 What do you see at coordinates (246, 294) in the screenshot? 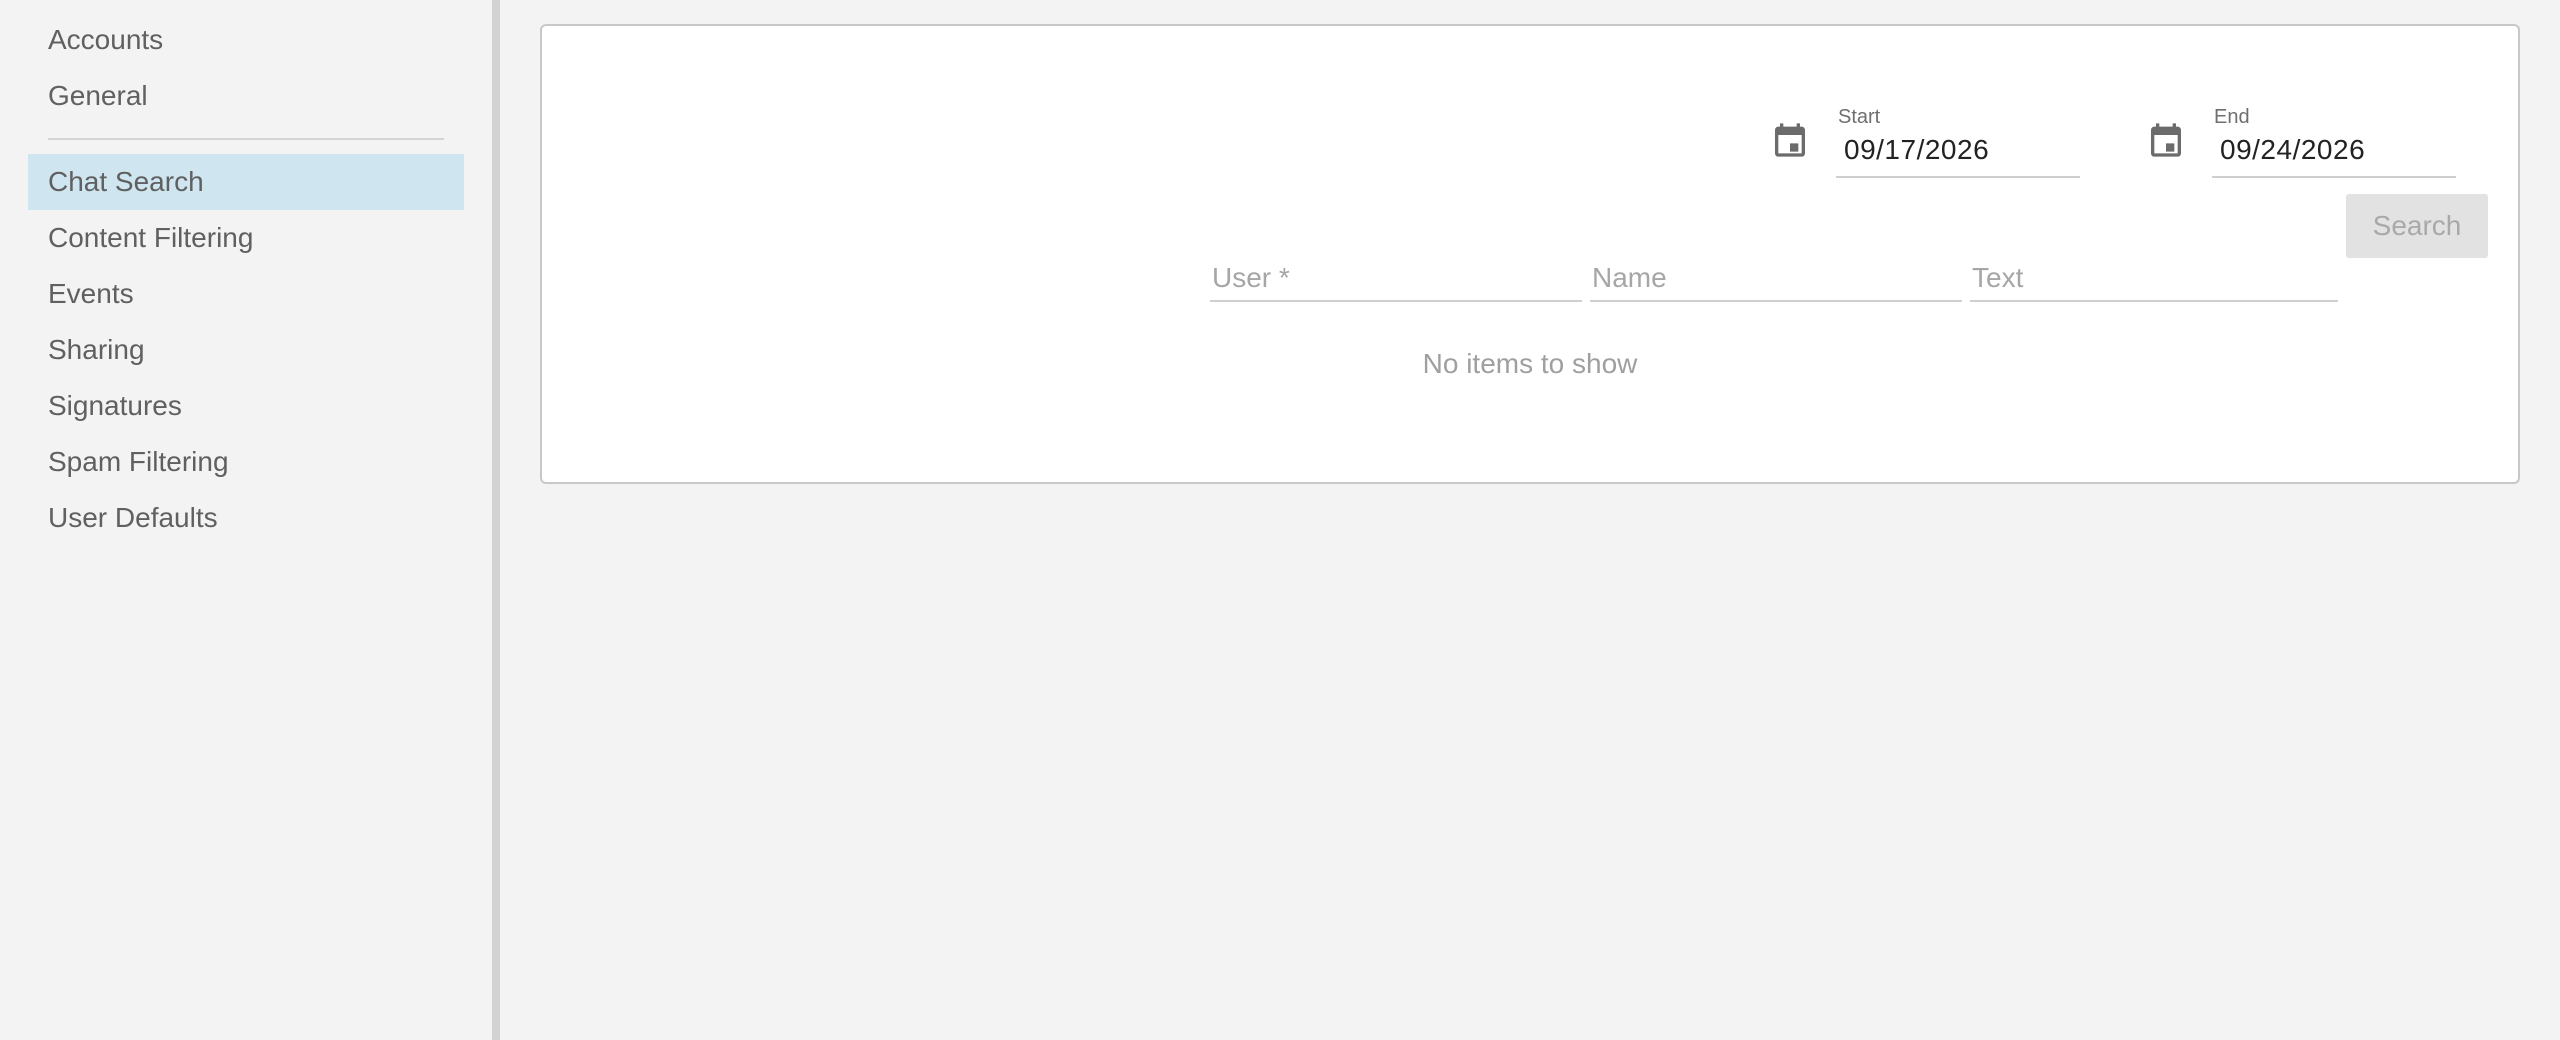
I see `sidebar-item-events: Events` at bounding box center [246, 294].